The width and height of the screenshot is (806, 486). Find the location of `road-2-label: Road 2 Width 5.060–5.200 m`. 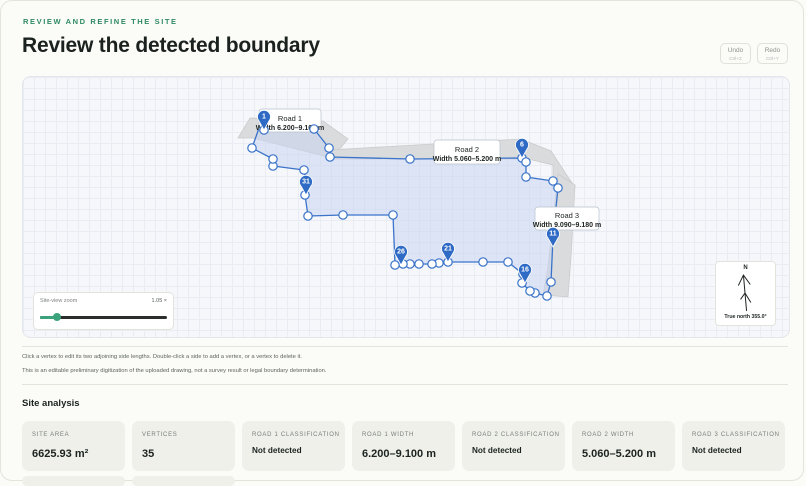

road-2-label: Road 2 Width 5.060–5.200 m is located at coordinates (467, 152).